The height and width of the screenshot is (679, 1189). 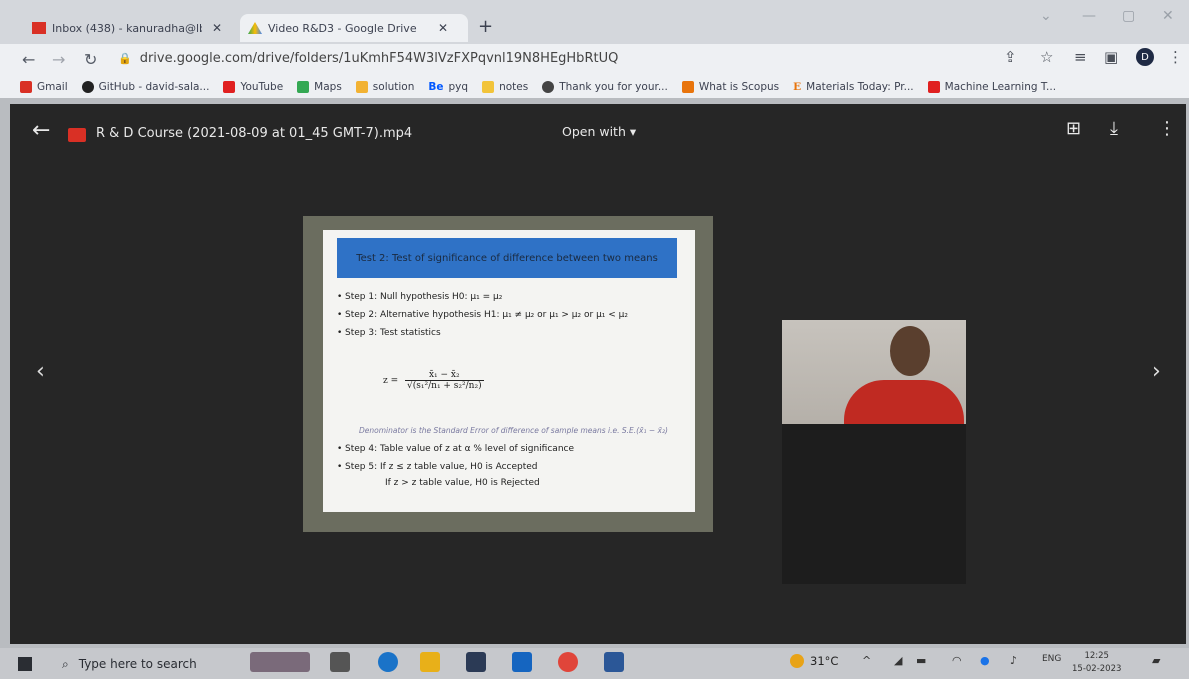 I want to click on bookmark-maps: Maps, so click(x=319, y=87).